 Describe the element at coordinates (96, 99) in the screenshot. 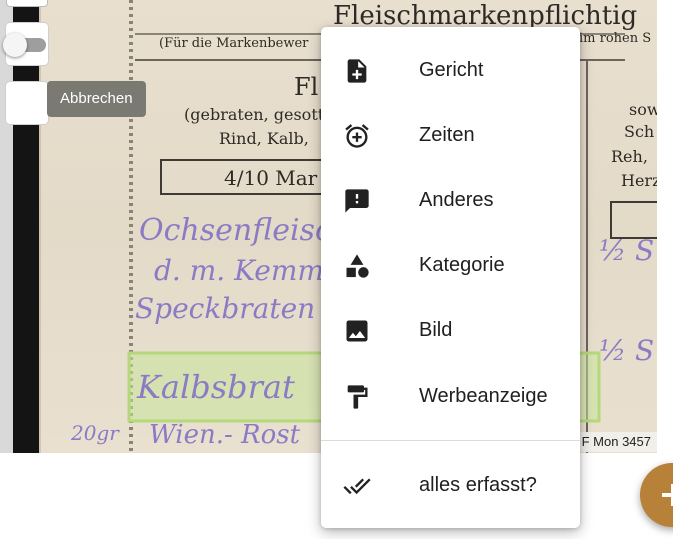

I see `cancel-tooltip: Abbrechen` at that location.